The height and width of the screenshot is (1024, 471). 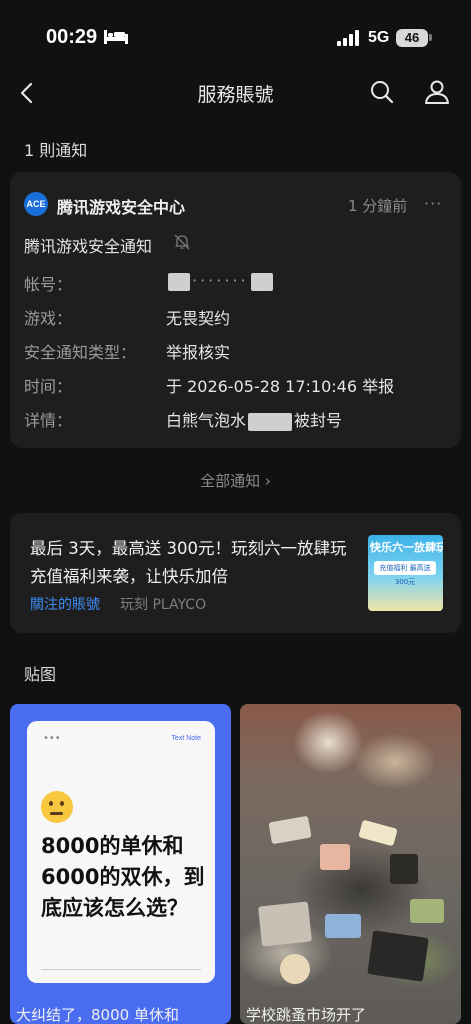 What do you see at coordinates (116, 37) in the screenshot?
I see `sleep-mode-icon` at bounding box center [116, 37].